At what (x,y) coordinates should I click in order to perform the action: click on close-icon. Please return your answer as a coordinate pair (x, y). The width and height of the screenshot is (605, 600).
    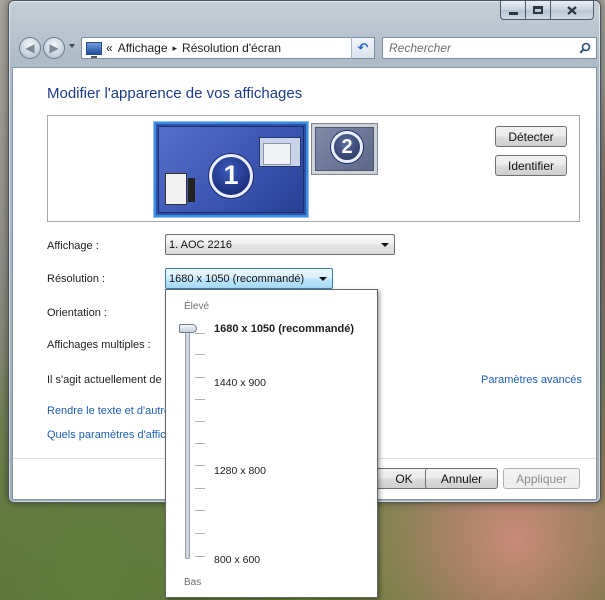
    Looking at the image, I should click on (572, 10).